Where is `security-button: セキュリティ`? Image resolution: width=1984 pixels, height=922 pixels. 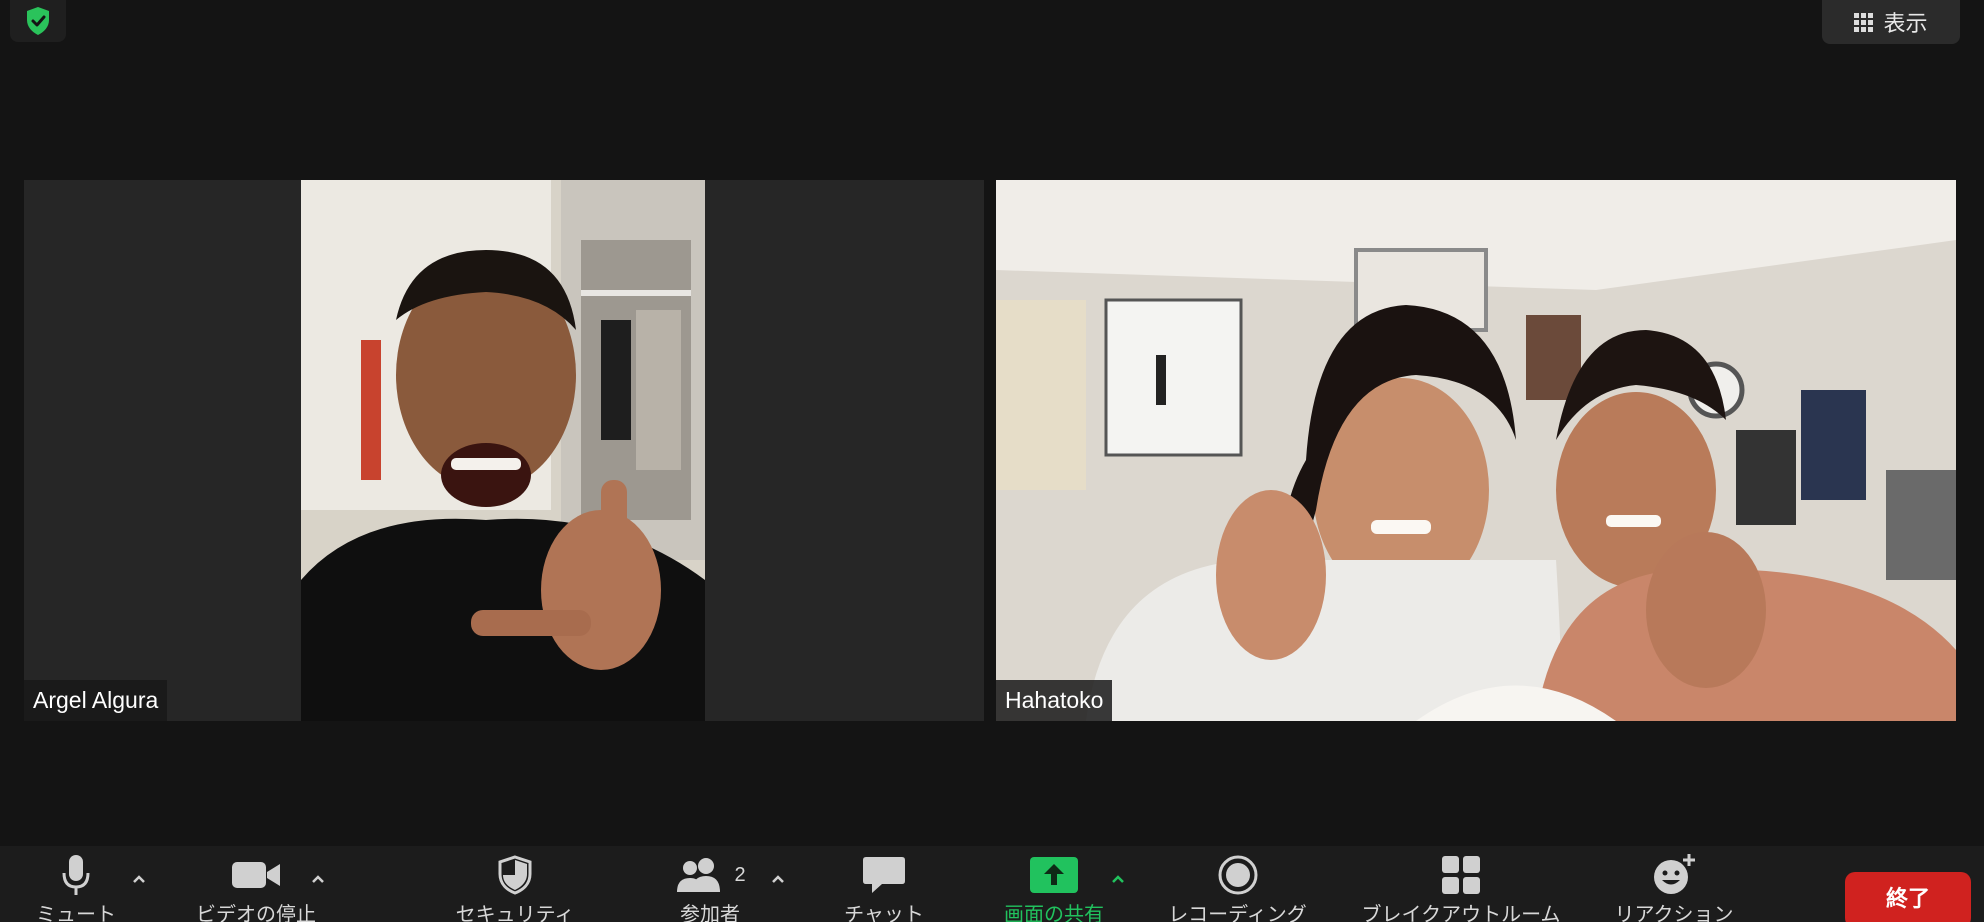 security-button: セキュリティ is located at coordinates (515, 884).